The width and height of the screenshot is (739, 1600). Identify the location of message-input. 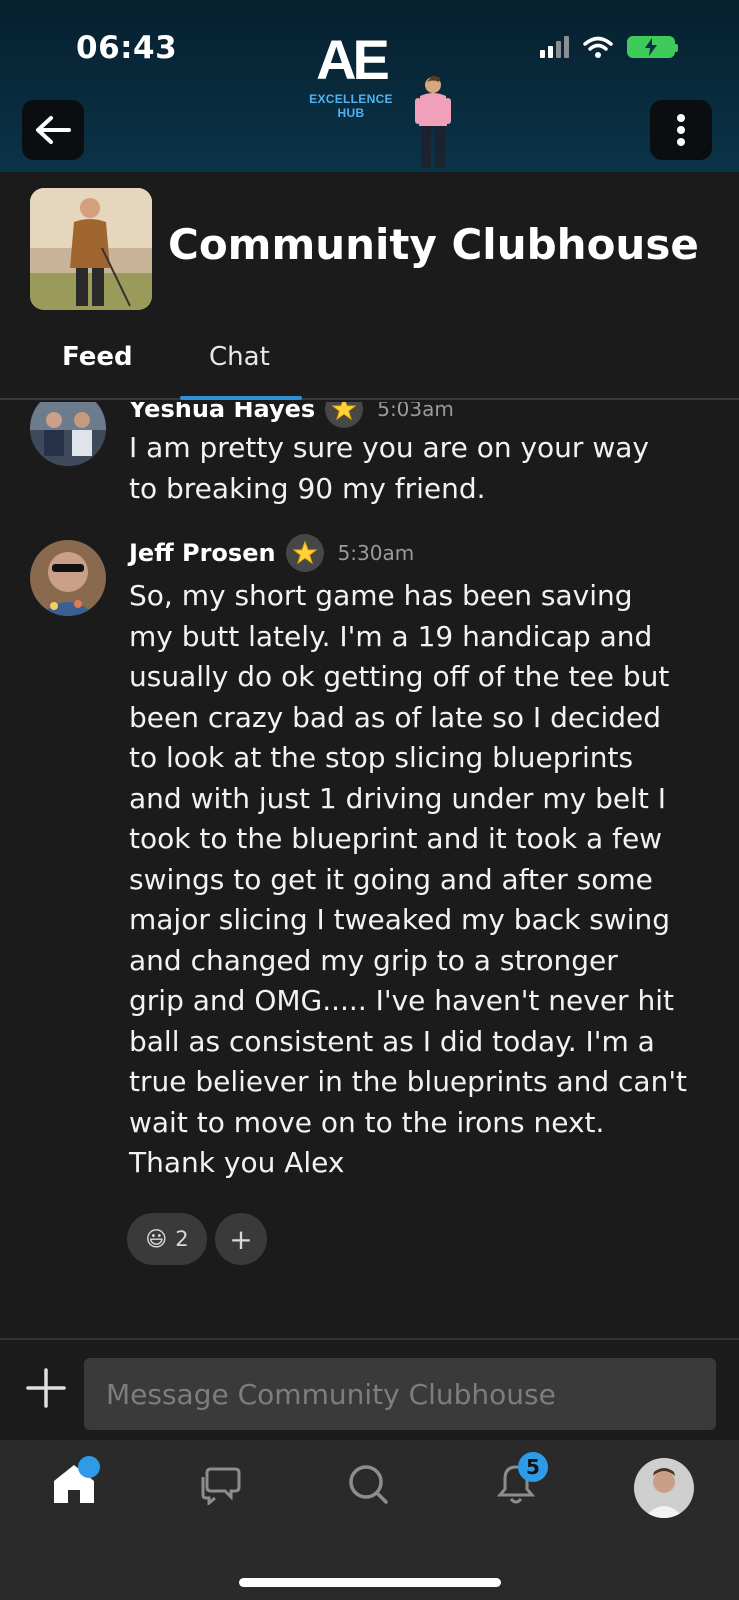
(400, 1394).